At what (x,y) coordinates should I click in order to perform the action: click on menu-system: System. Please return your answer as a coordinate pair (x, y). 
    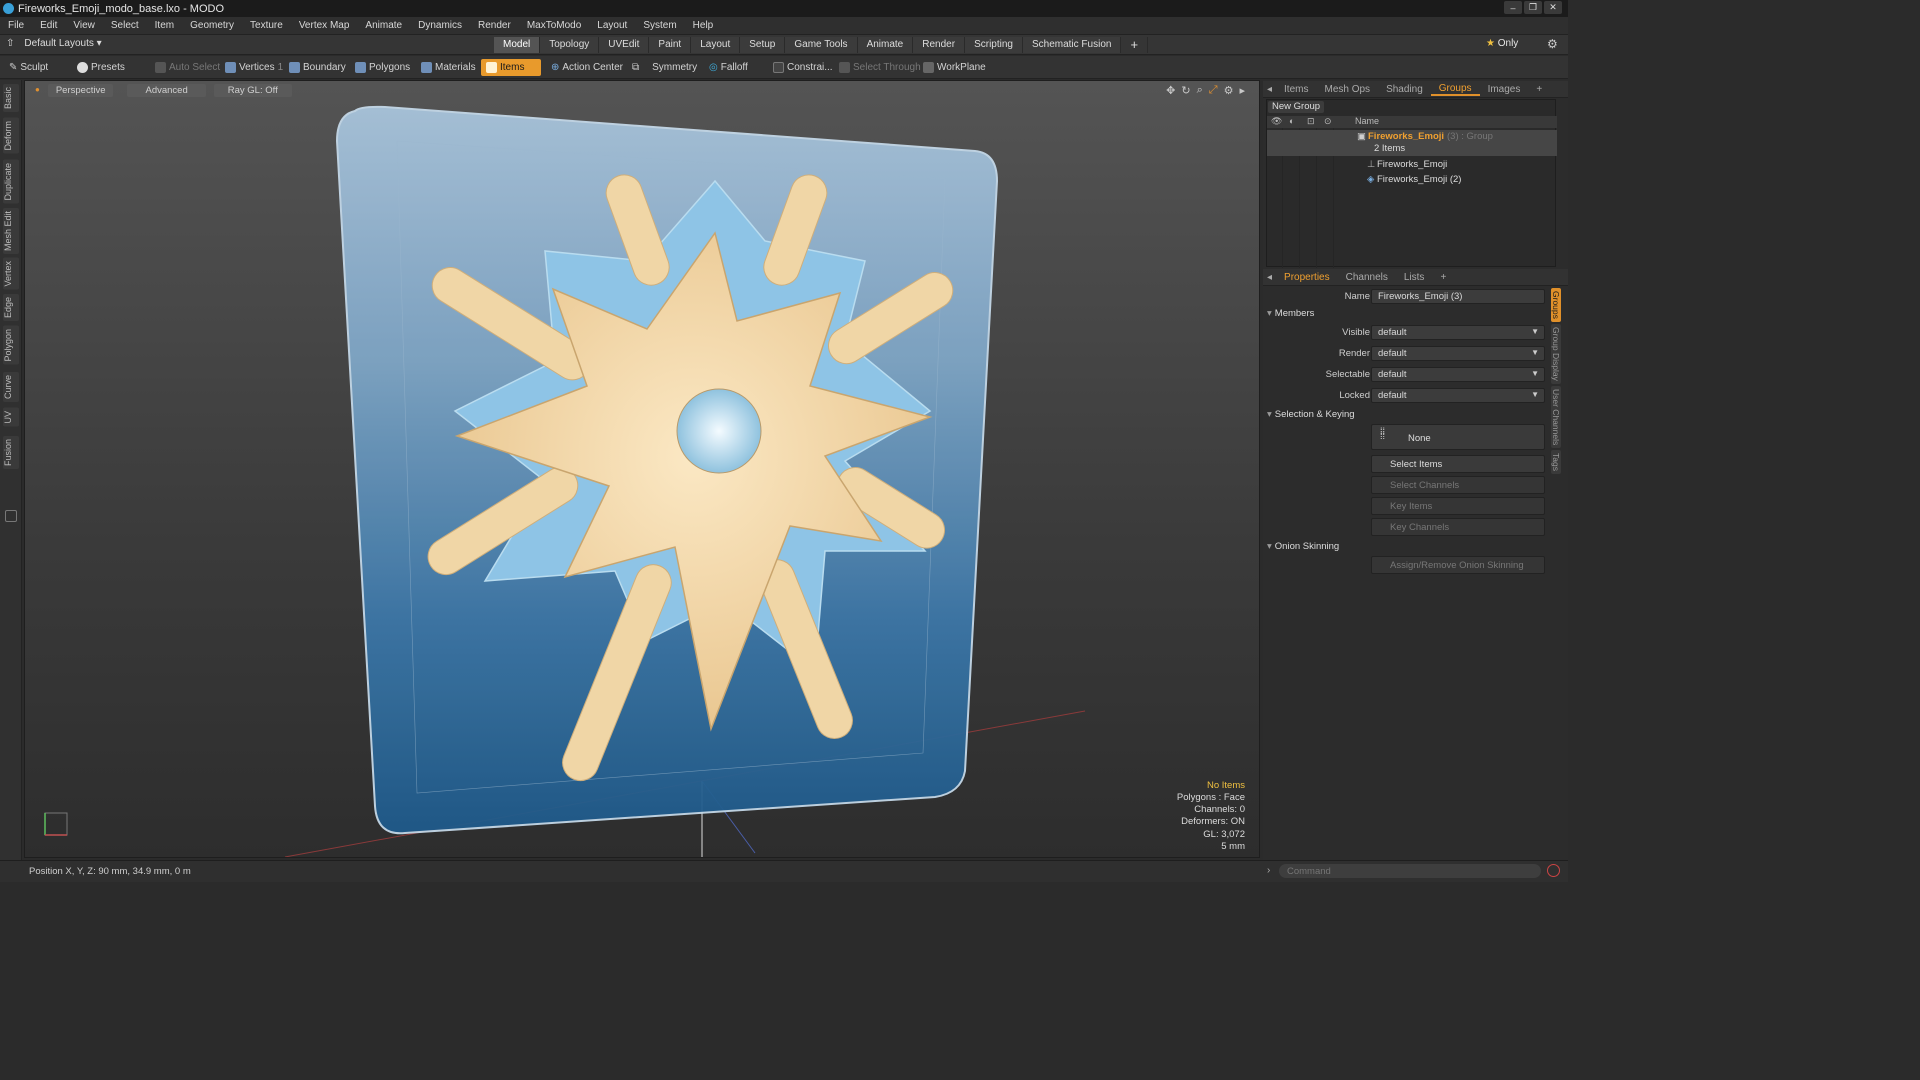
    Looking at the image, I should click on (659, 25).